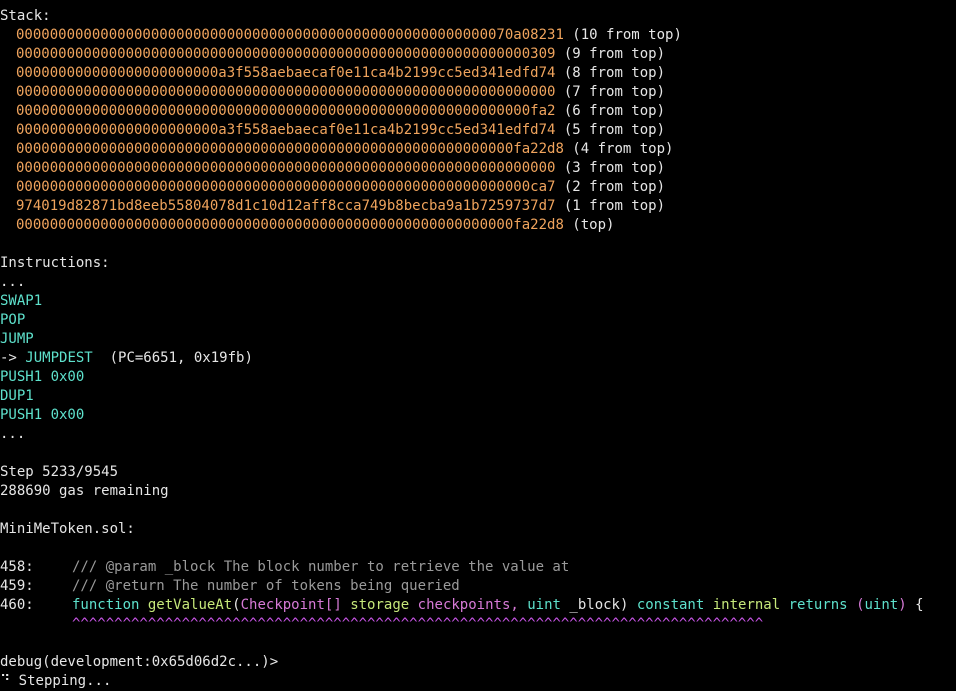  I want to click on instruction-detail: (PC=6651, 0x19fb), so click(172, 358).